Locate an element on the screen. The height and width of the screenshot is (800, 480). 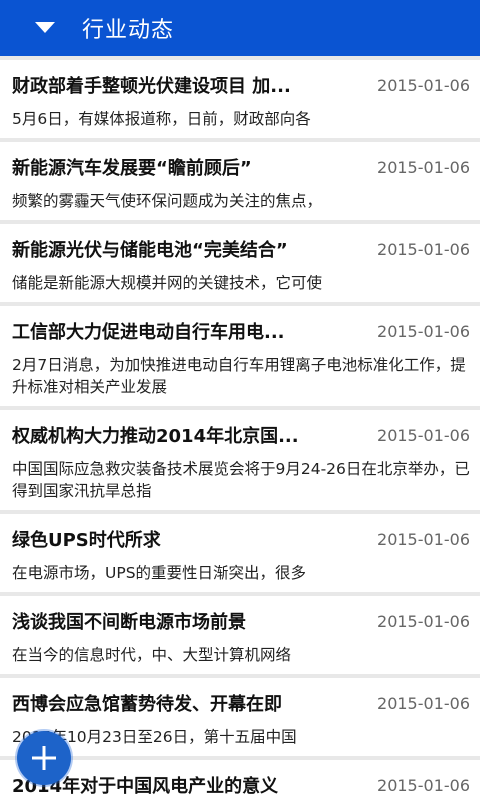
news-item: 2014年对于中国风电产业的意义 2015-01-06 is located at coordinates (240, 780).